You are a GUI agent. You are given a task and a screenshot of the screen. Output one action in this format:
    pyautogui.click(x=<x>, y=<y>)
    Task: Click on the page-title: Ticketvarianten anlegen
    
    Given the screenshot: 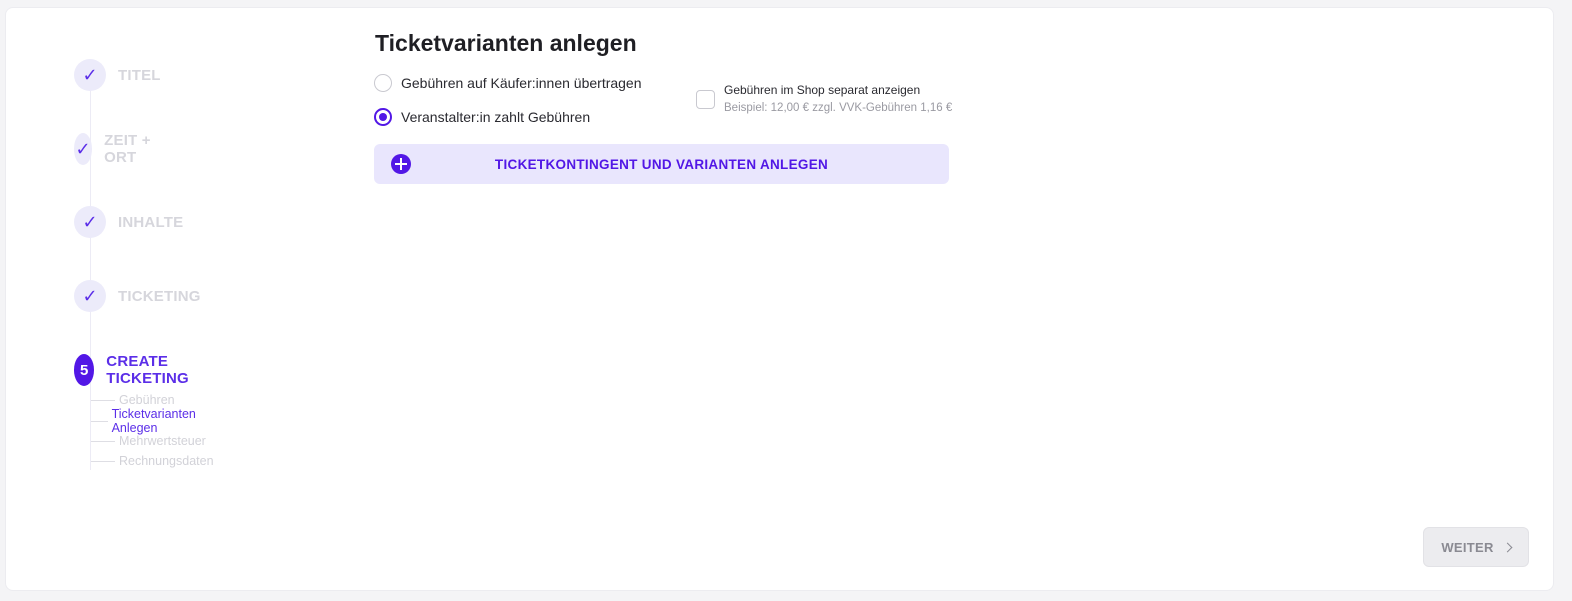 What is the action you would take?
    pyautogui.click(x=506, y=43)
    